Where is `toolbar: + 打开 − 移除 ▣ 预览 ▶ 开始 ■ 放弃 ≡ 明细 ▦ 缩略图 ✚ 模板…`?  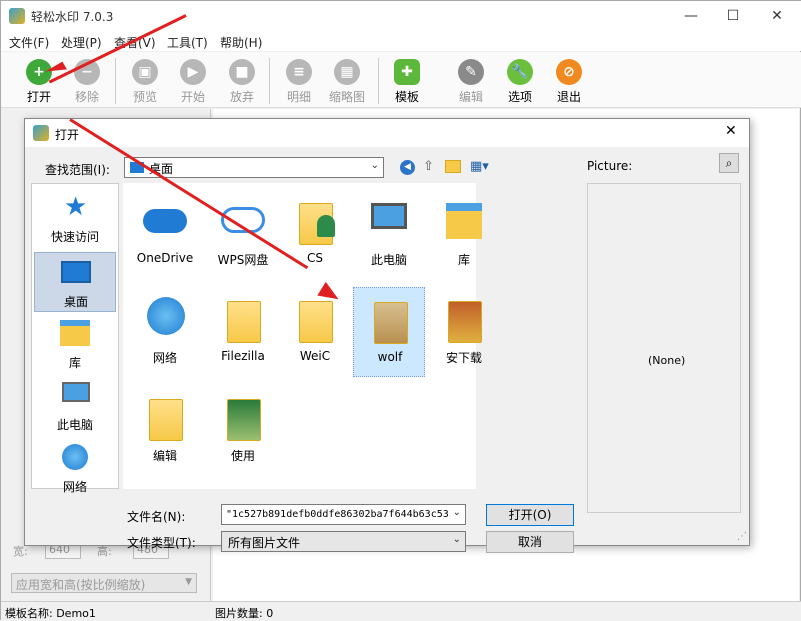 toolbar: + 打开 − 移除 ▣ 预览 ▶ 开始 ■ 放弃 ≡ 明细 ▦ 缩略图 ✚ 模板… is located at coordinates (401, 93).